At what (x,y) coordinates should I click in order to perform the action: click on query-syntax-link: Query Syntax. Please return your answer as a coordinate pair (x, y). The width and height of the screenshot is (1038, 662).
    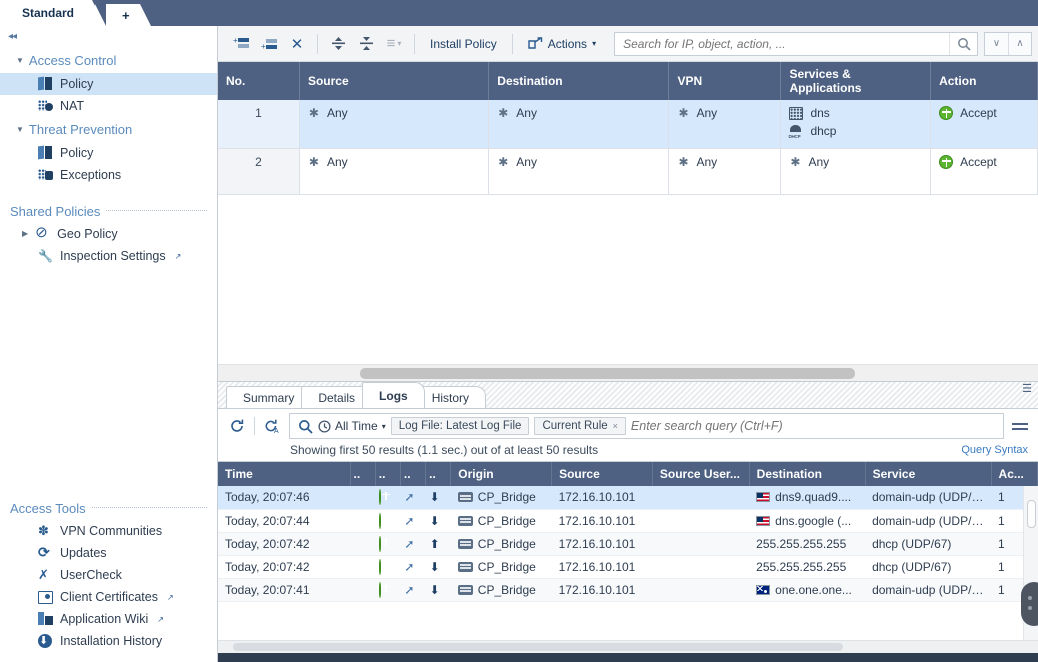
    Looking at the image, I should click on (994, 450).